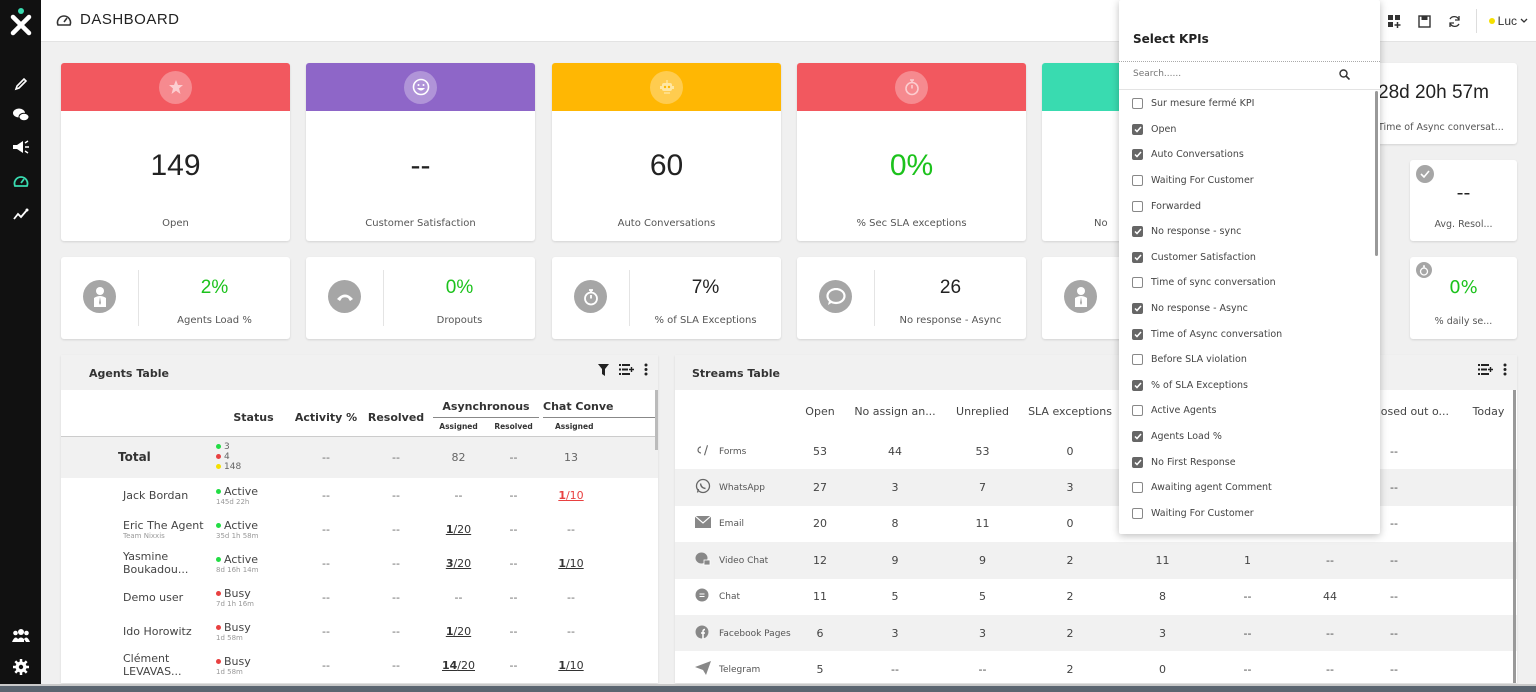  Describe the element at coordinates (1070, 411) in the screenshot. I see `column-header: SLA exceptions` at that location.